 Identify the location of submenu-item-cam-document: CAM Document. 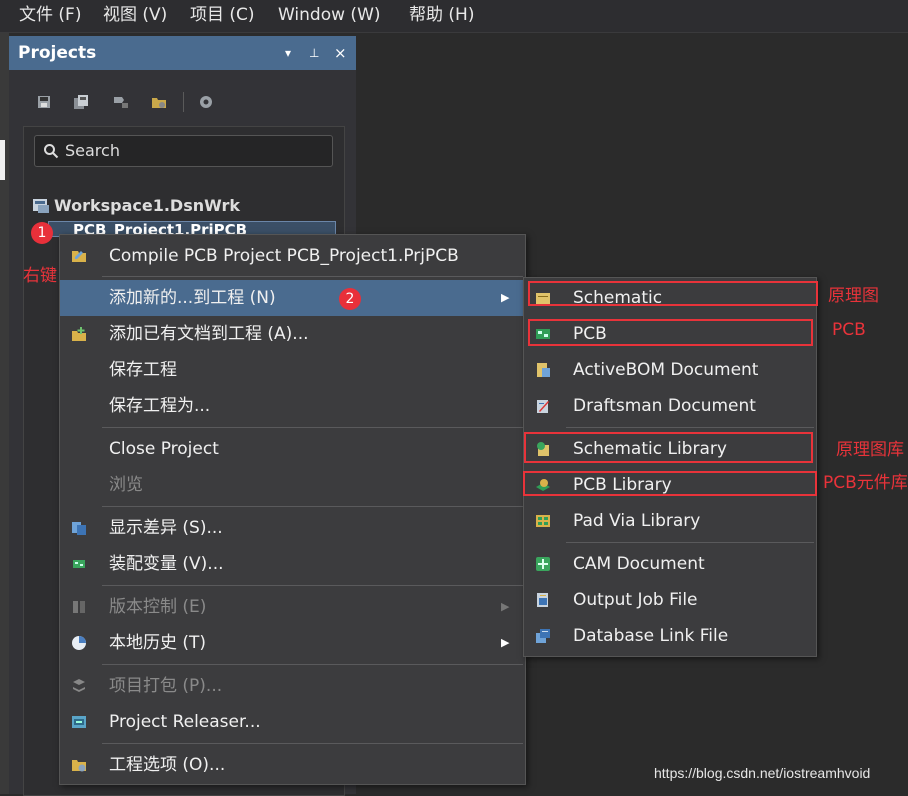
(670, 564).